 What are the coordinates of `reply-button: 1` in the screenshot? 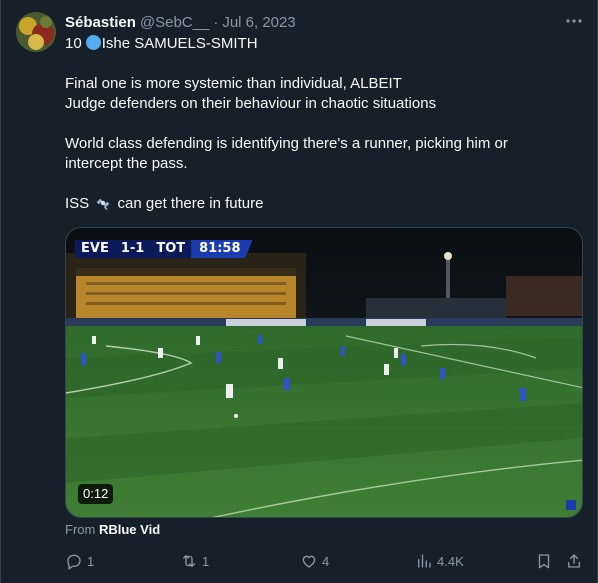 It's located at (79, 561).